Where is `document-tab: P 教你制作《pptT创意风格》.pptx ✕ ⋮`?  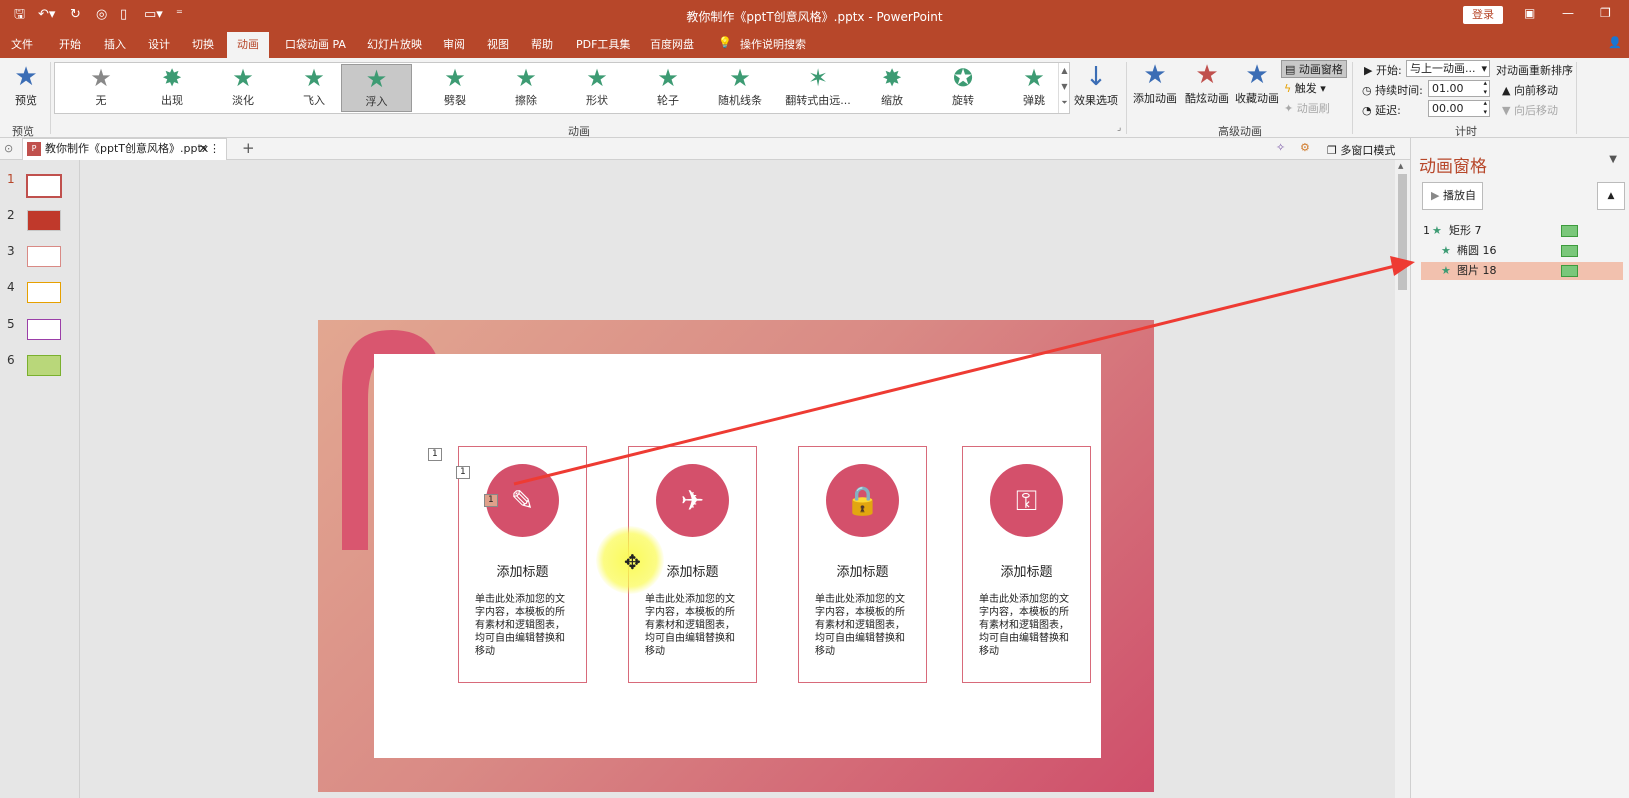 document-tab: P 教你制作《pptT创意风格》.pptx ✕ ⋮ is located at coordinates (124, 149).